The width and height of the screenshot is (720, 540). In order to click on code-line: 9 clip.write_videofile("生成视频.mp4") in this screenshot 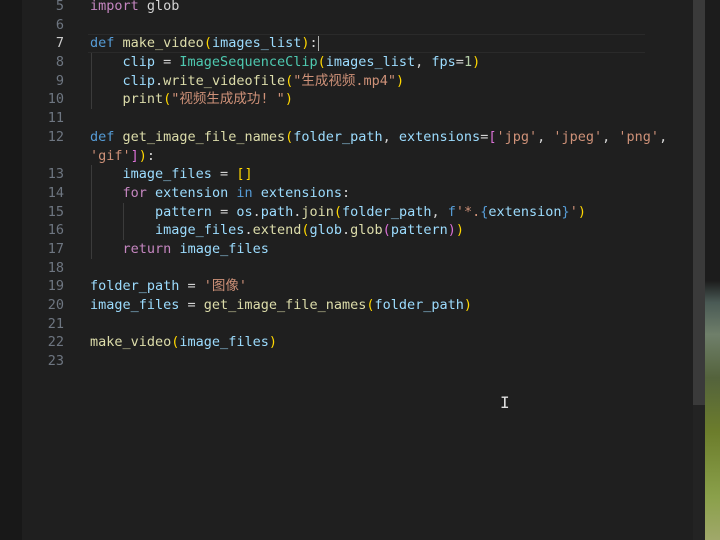, I will do `click(346, 81)`.